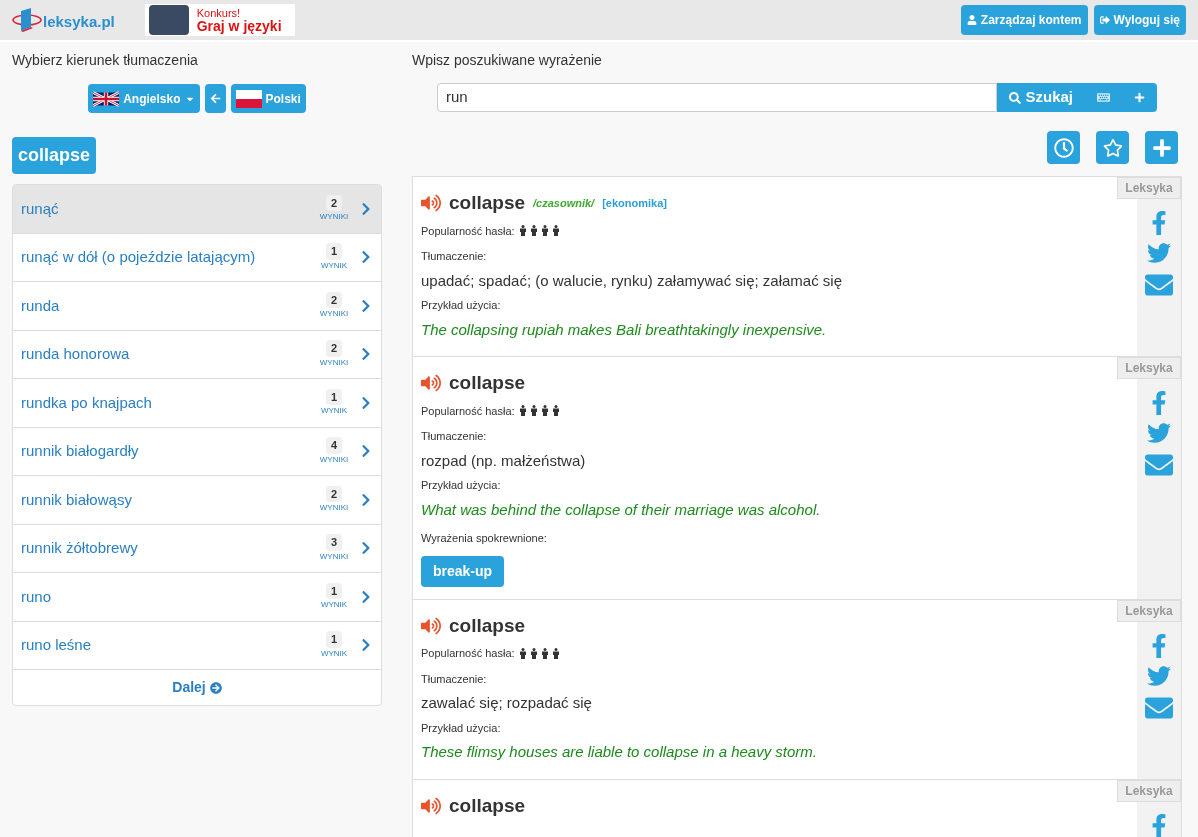 The width and height of the screenshot is (1198, 837). Describe the element at coordinates (105, 60) in the screenshot. I see `section-title: Wybierz kierunek tłumaczenia` at that location.